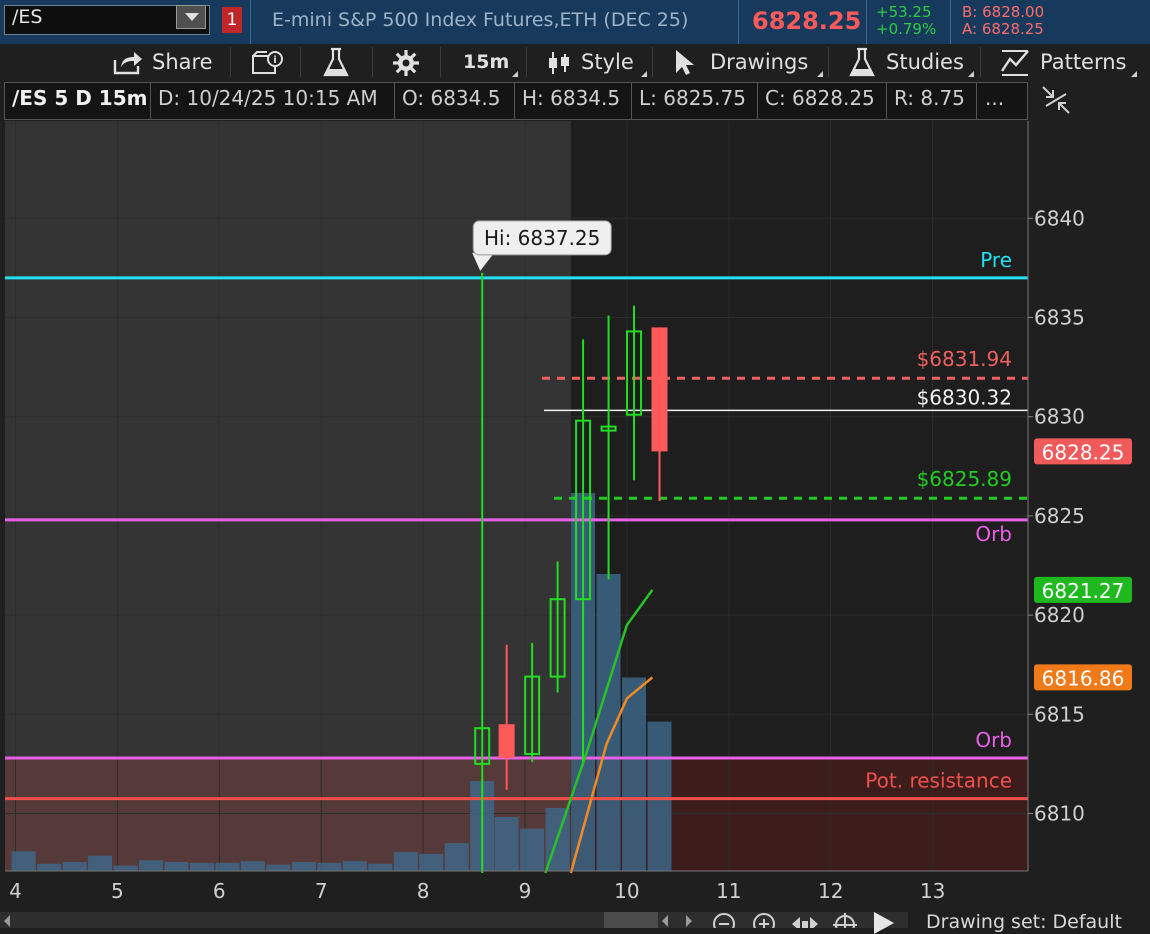 The height and width of the screenshot is (934, 1150). What do you see at coordinates (15, 891) in the screenshot?
I see `x-tick-label: 4` at bounding box center [15, 891].